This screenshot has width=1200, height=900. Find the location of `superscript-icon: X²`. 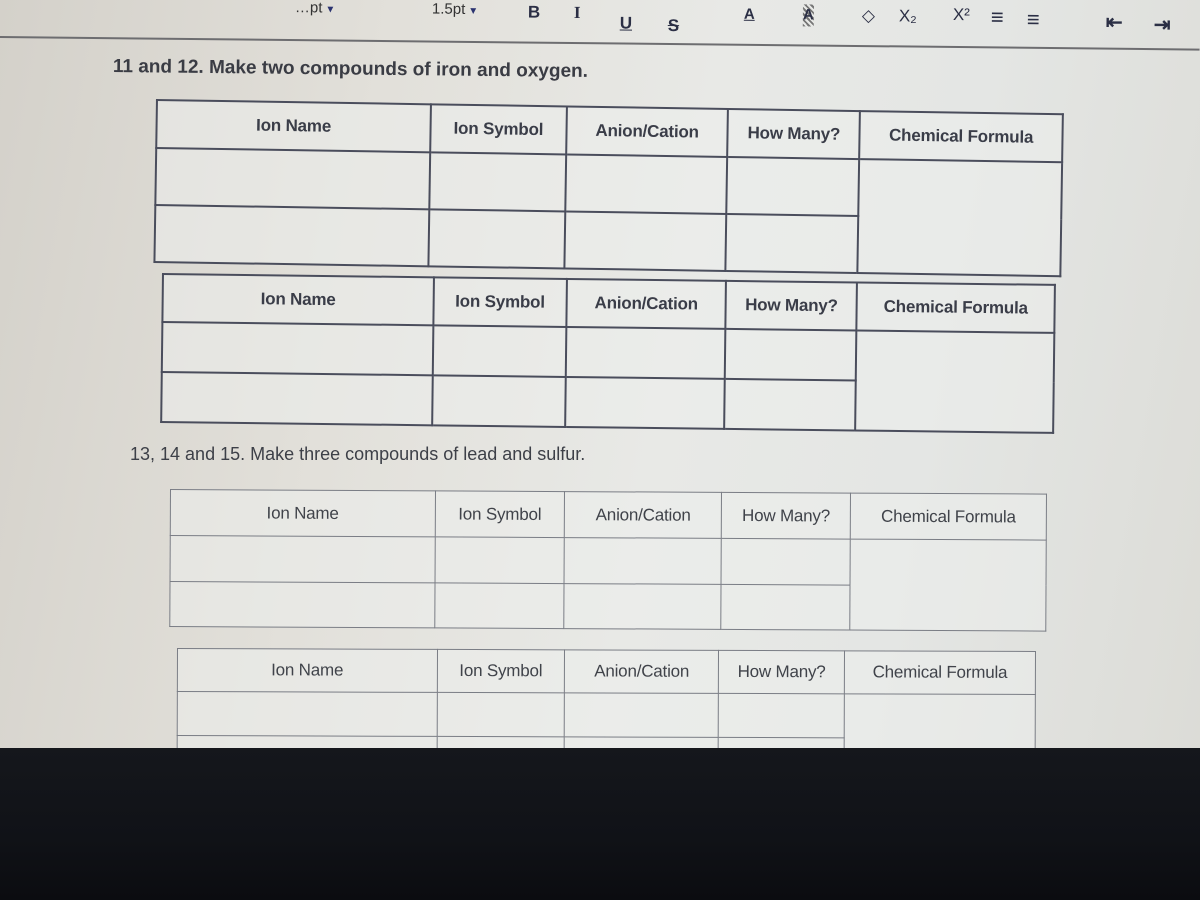

superscript-icon: X² is located at coordinates (961, 14).